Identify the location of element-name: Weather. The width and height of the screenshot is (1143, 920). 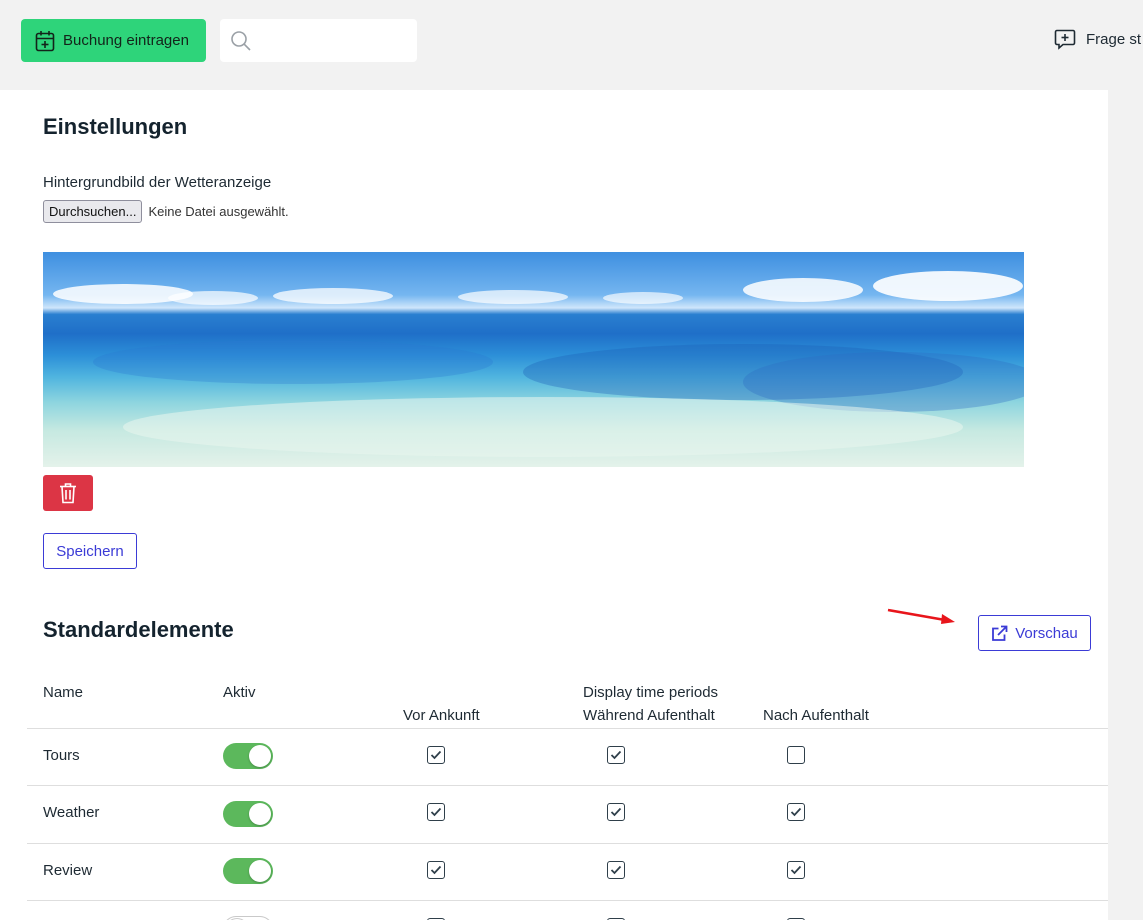
(71, 812).